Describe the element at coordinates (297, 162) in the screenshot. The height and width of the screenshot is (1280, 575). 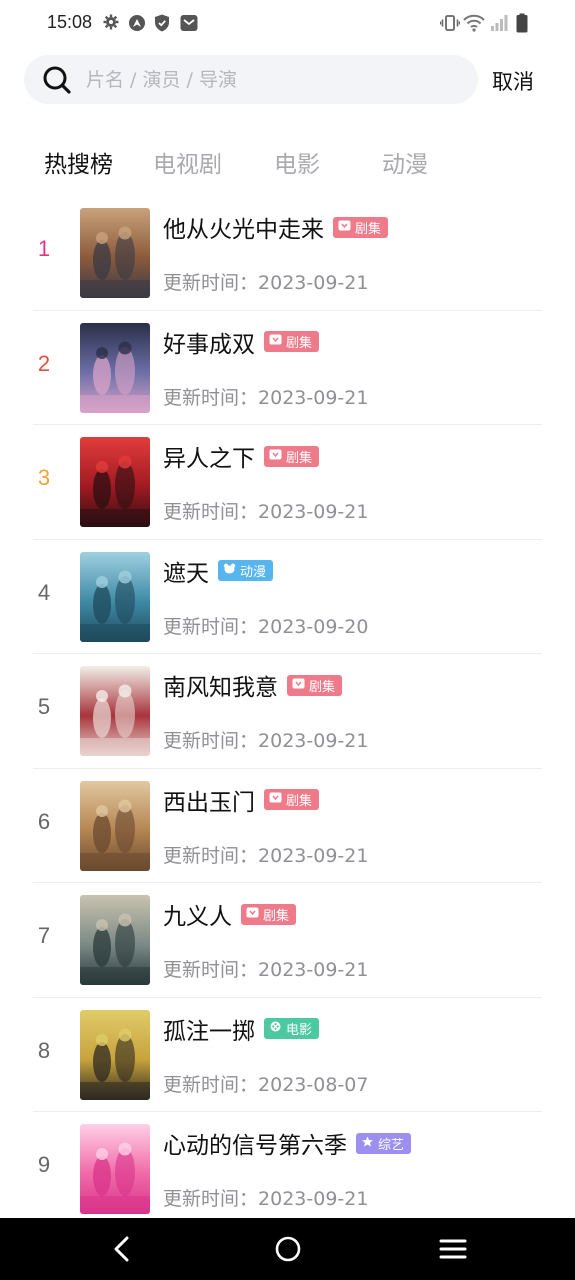
I see `tab-movies: 电影` at that location.